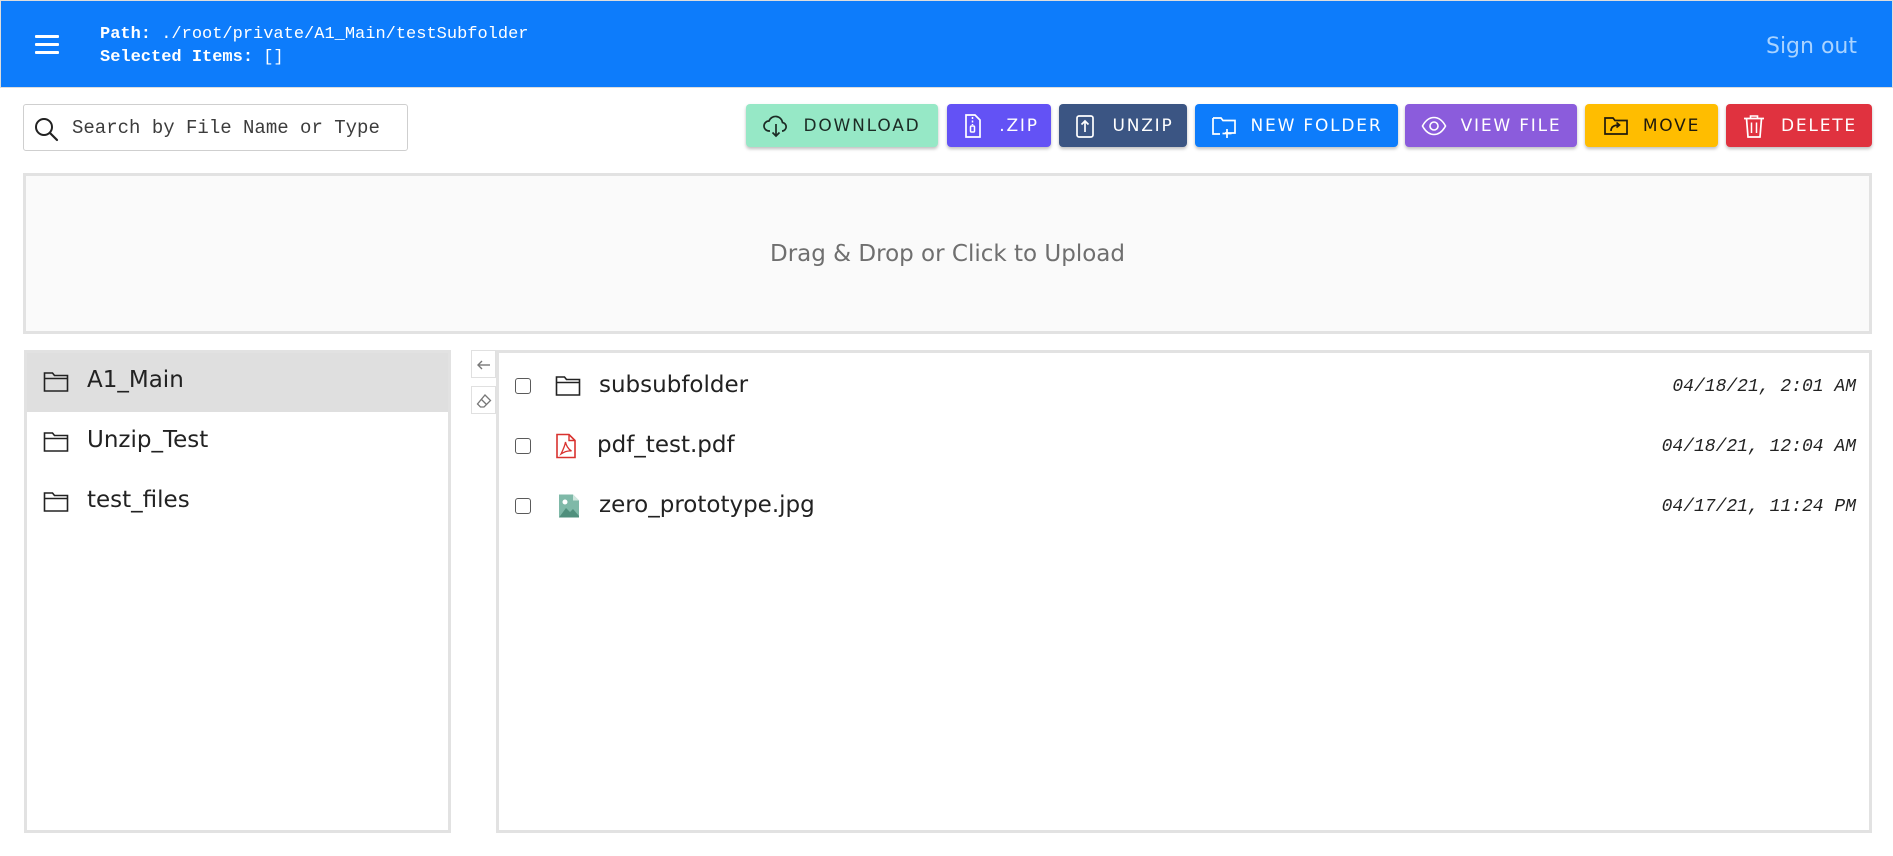 Image resolution: width=1893 pixels, height=856 pixels. What do you see at coordinates (1758, 507) in the screenshot?
I see `file-date: 04/17/21, 11:24 PM` at bounding box center [1758, 507].